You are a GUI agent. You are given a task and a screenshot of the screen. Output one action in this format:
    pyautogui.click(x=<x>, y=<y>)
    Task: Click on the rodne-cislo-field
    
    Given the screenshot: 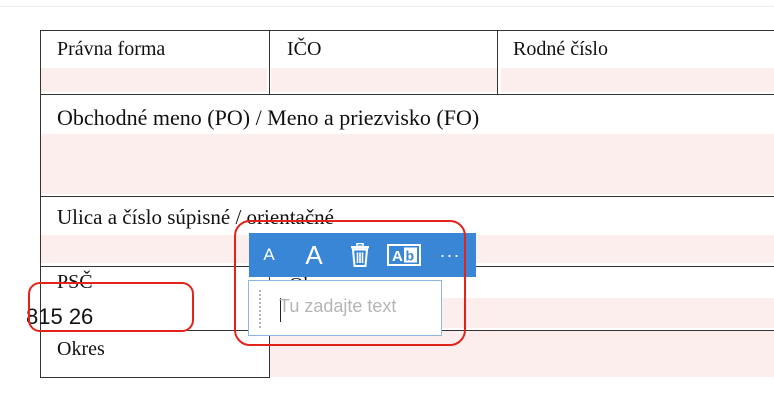 What is the action you would take?
    pyautogui.click(x=637, y=80)
    